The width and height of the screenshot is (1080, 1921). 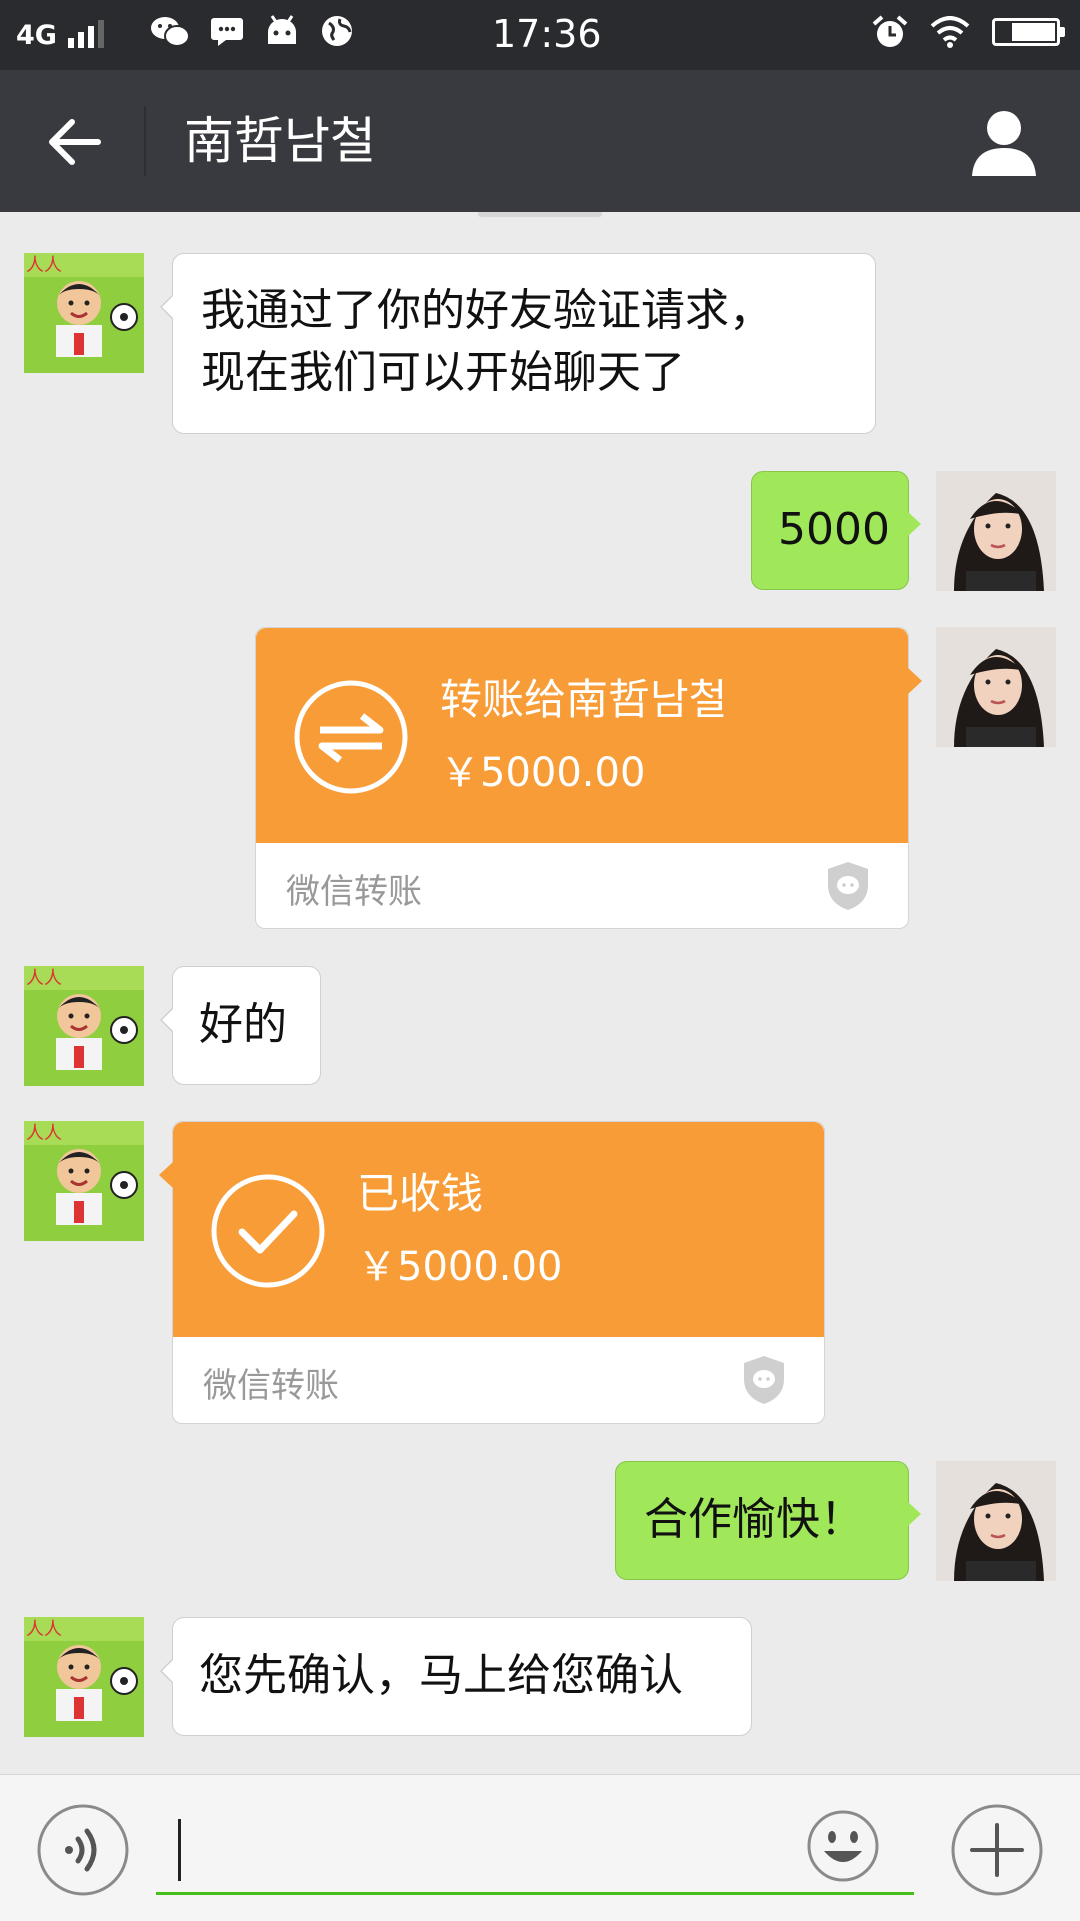 What do you see at coordinates (997, 1850) in the screenshot?
I see `plus-icon` at bounding box center [997, 1850].